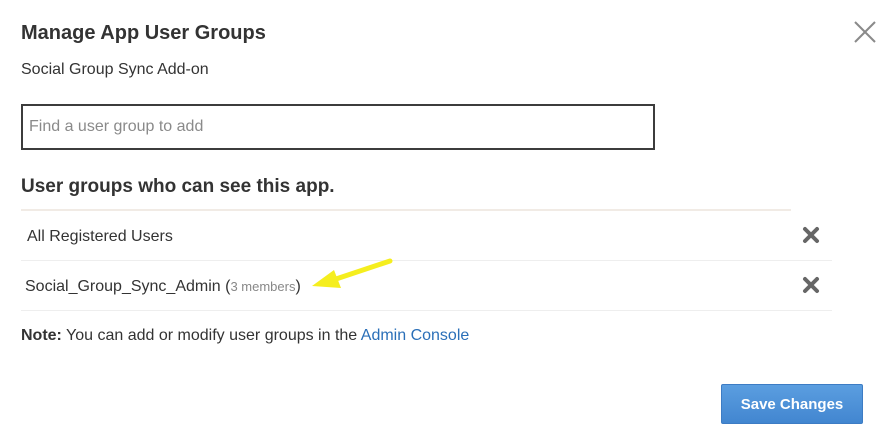  Describe the element at coordinates (211, 335) in the screenshot. I see `note-body: You can add or modify user groups in the` at that location.